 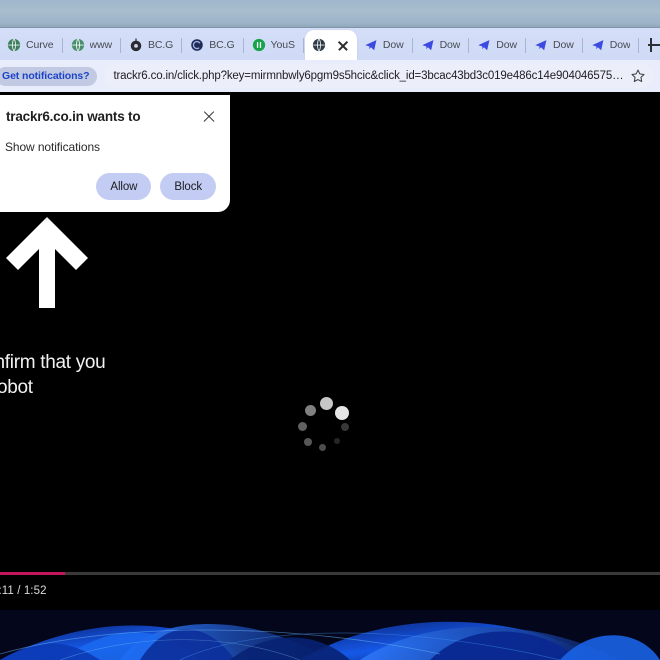 I want to click on robot-instruction-line-2: e not a robot, so click(x=16, y=387).